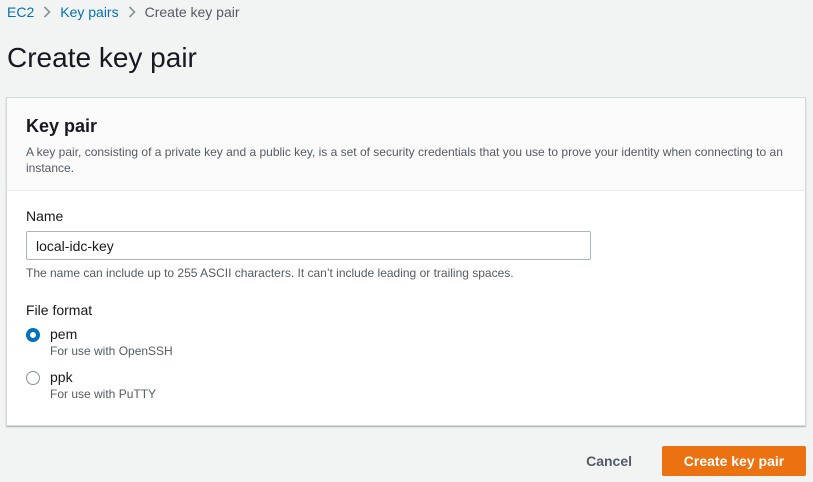 The image size is (813, 482). Describe the element at coordinates (59, 310) in the screenshot. I see `file-format-label: File format` at that location.